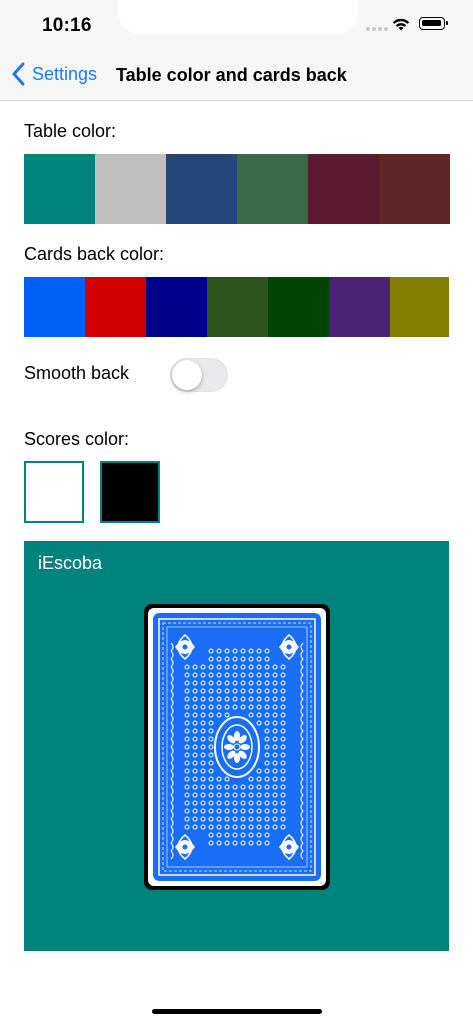 Image resolution: width=473 pixels, height=1024 pixels. Describe the element at coordinates (94, 254) in the screenshot. I see `cards-back-color-label: Cards back color:` at that location.